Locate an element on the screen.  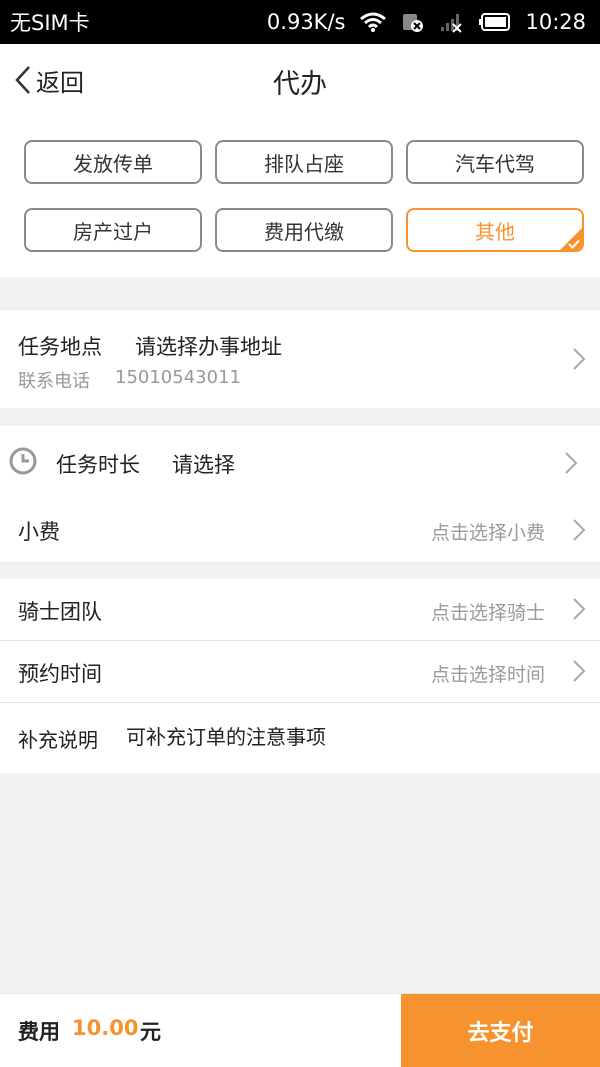
location-row: 任务地点 请选择办事地址 联系电话 15010543011 is located at coordinates (300, 359).